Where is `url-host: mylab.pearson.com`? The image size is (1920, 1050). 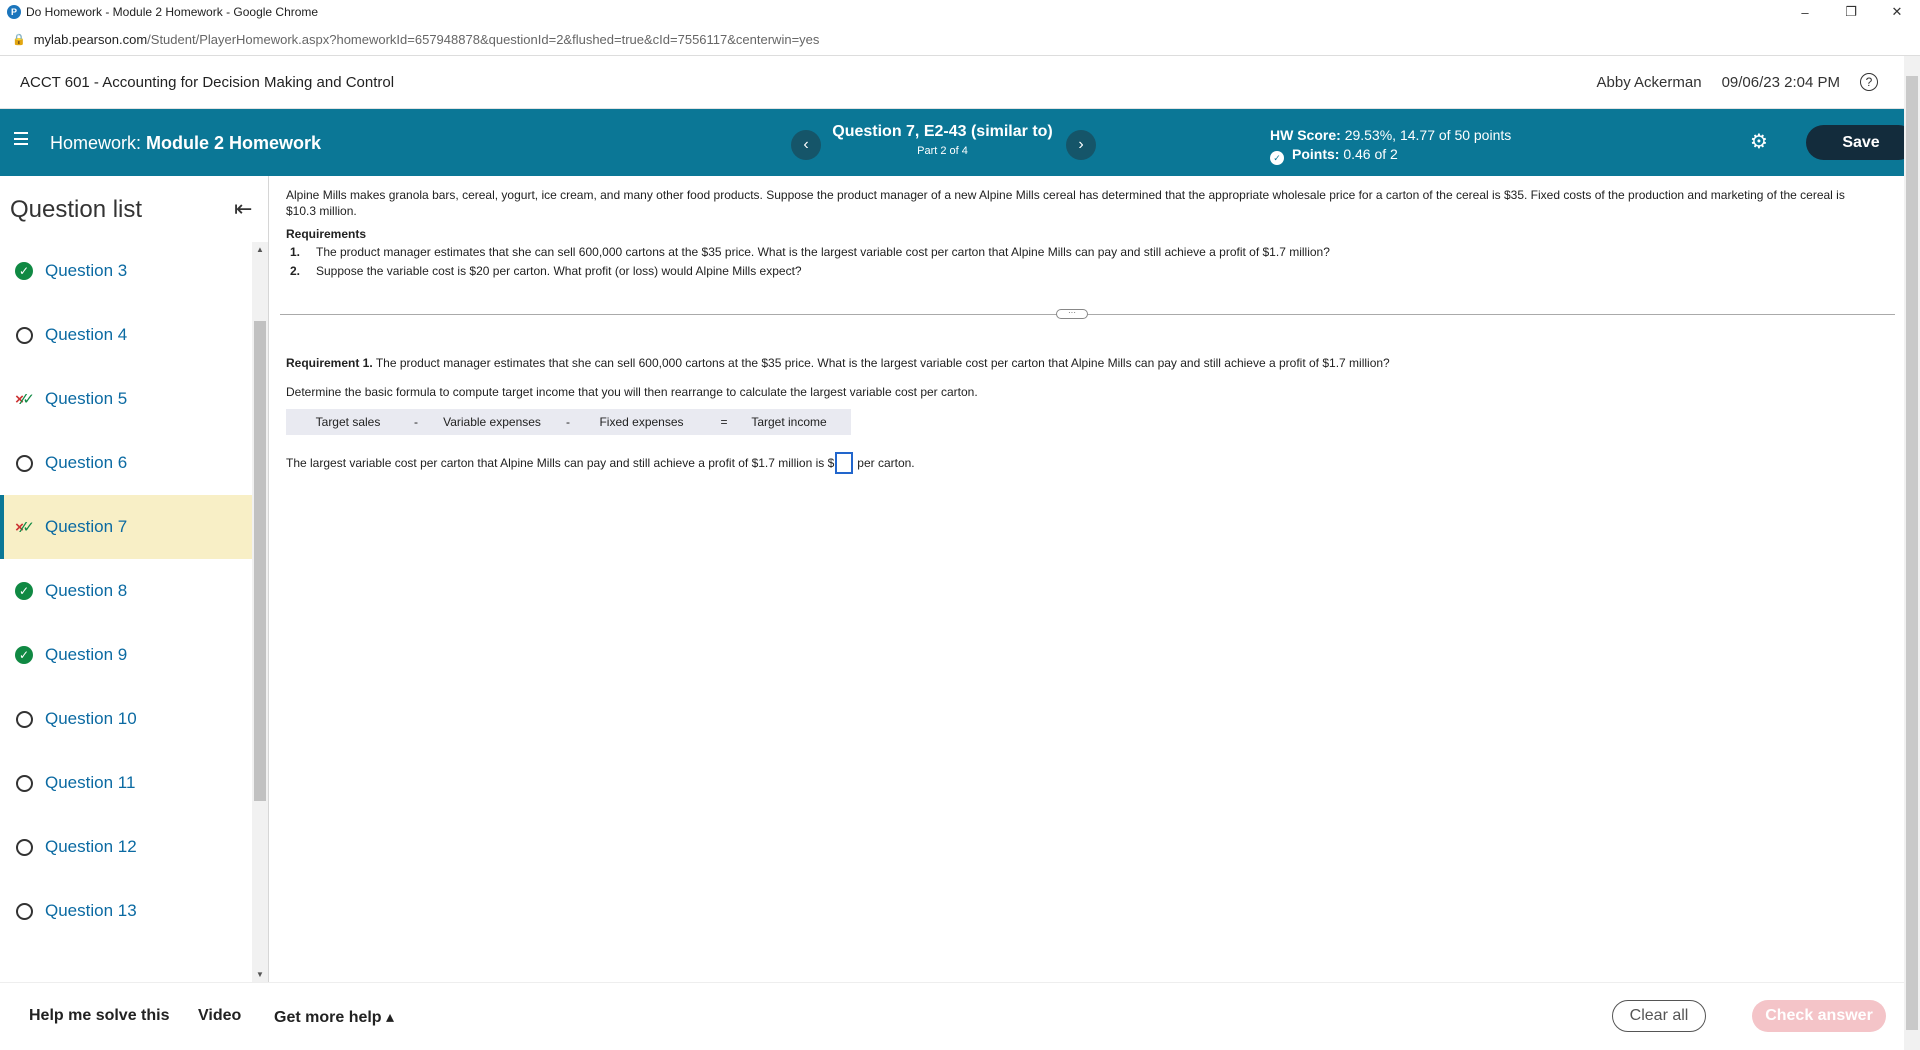 url-host: mylab.pearson.com is located at coordinates (90, 39).